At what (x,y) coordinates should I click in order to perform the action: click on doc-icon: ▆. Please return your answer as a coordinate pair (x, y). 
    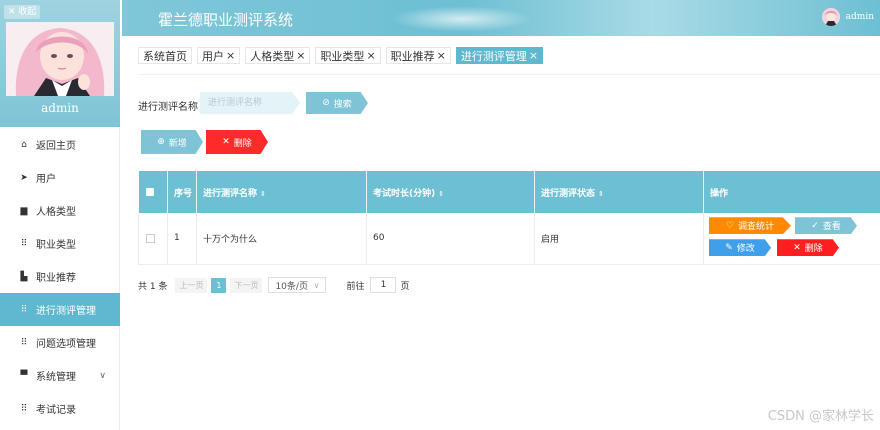
    Looking at the image, I should click on (24, 210).